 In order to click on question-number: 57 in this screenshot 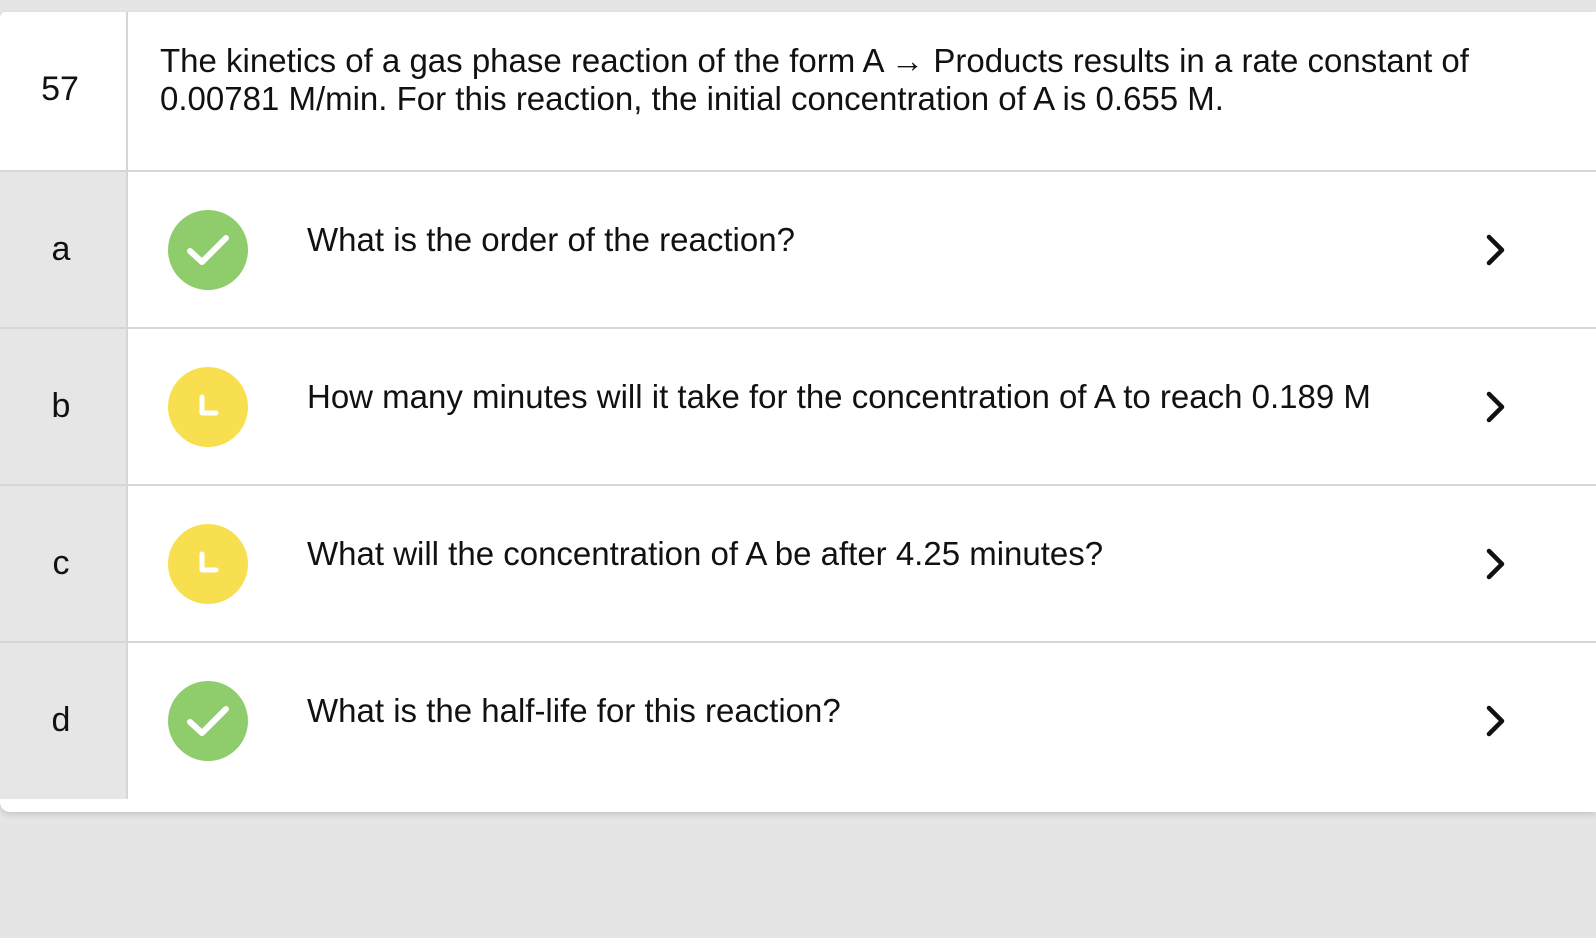, I will do `click(60, 89)`.